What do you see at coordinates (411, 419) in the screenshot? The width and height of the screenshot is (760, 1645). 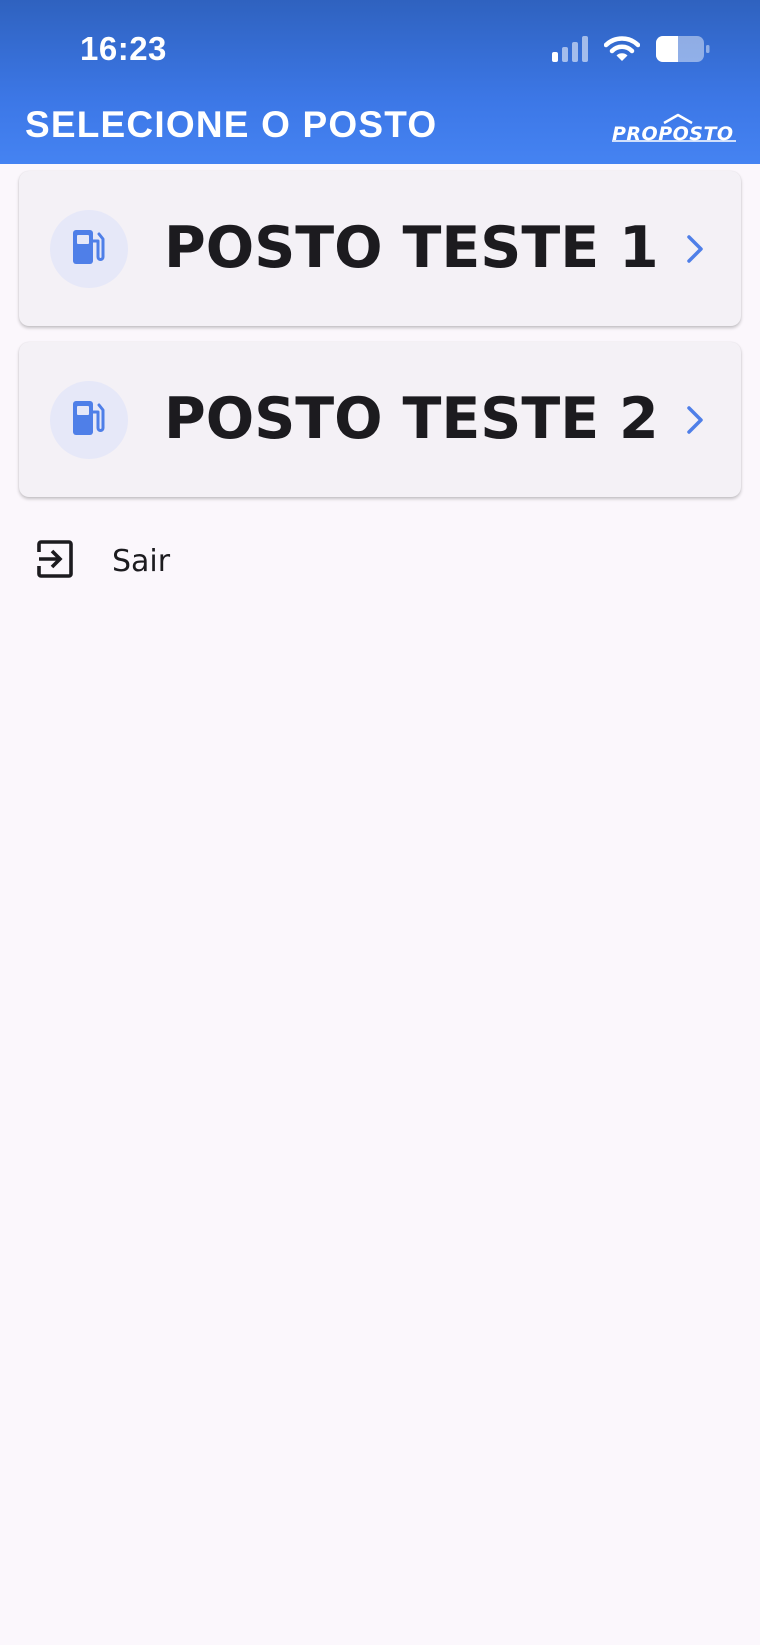 I see `station-name: POSTO TESTE 2` at bounding box center [411, 419].